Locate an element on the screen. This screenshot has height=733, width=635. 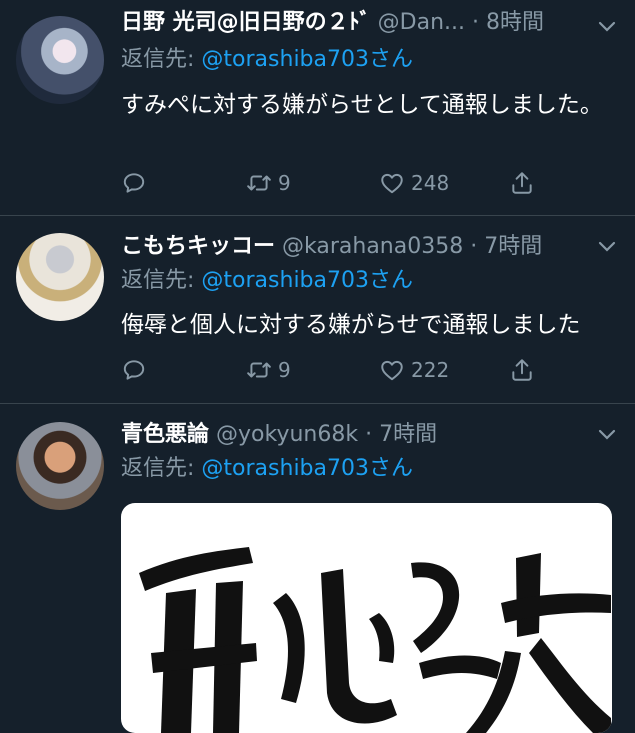
like-button: 248 is located at coordinates (414, 183).